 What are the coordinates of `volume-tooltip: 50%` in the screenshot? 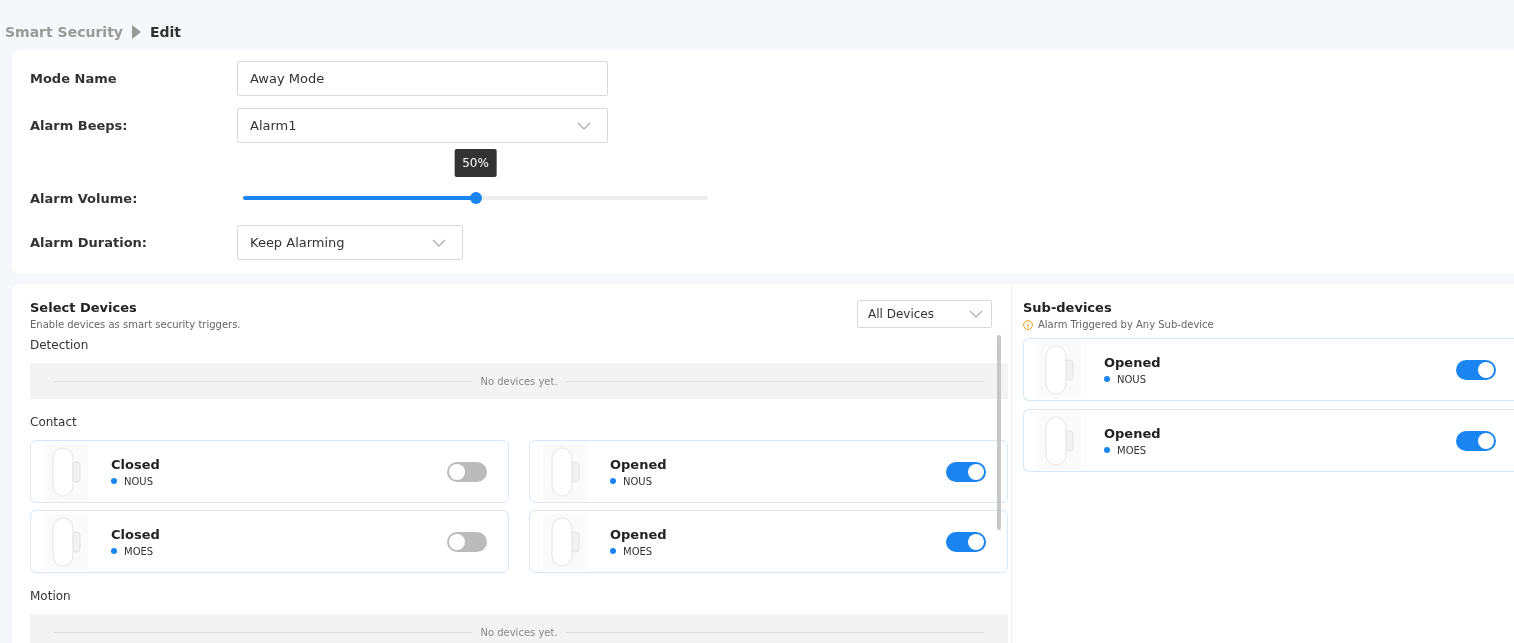 It's located at (475, 163).